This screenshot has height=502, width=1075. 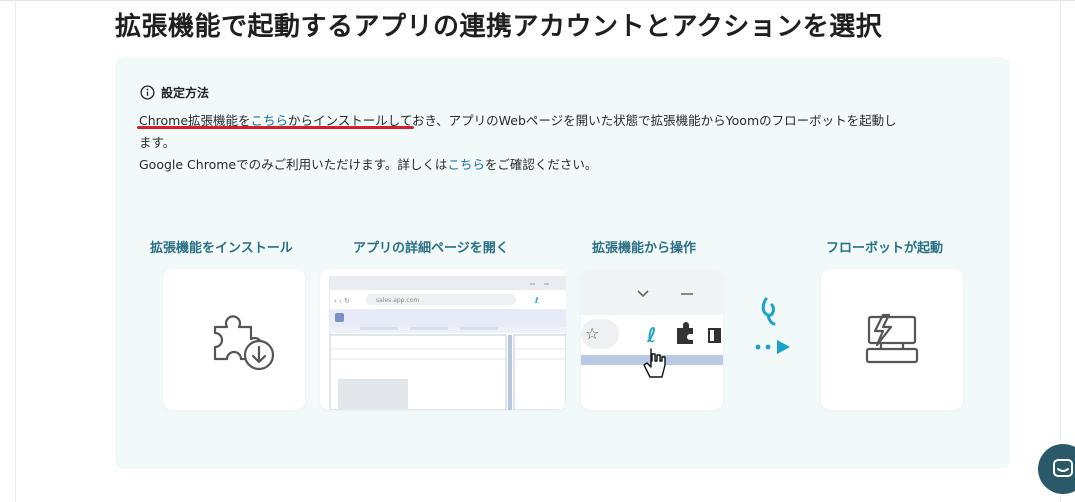 I want to click on step-label-launch: フローボットが起動, so click(x=885, y=248).